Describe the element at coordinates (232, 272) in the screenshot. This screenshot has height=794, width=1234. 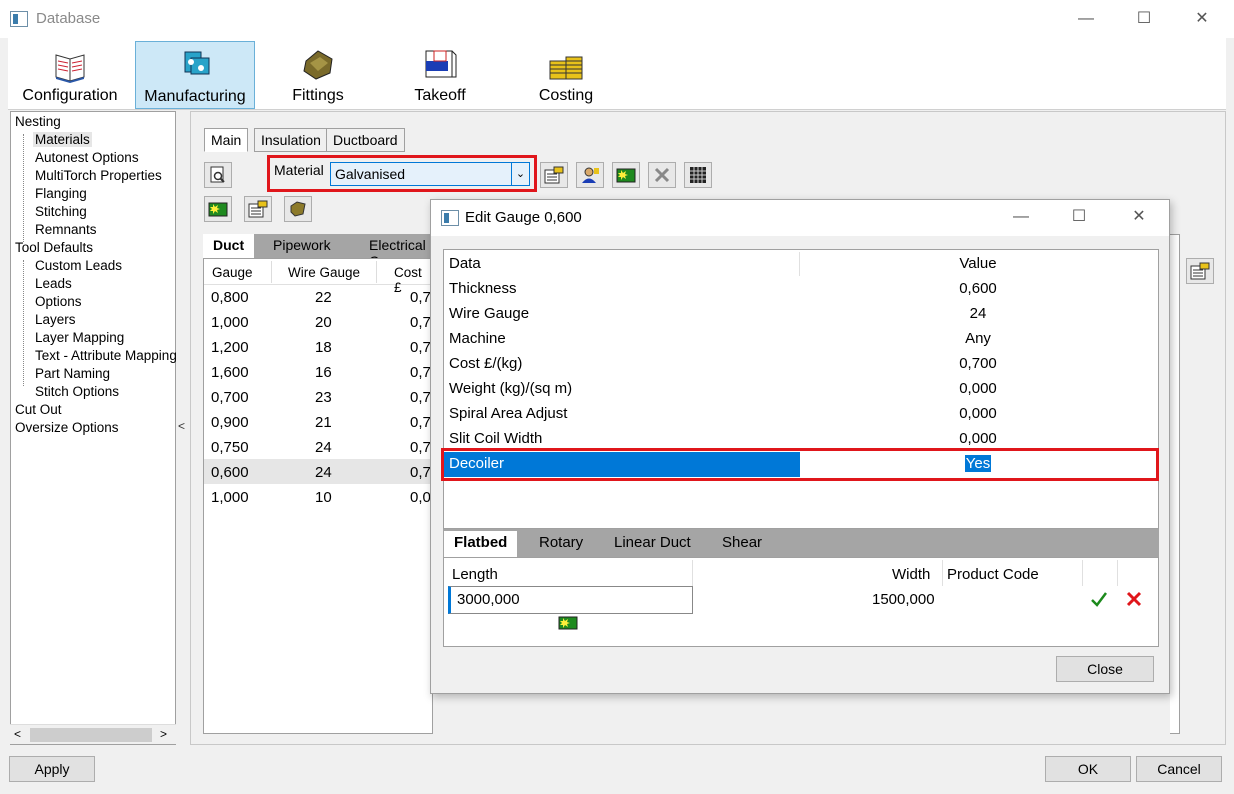
I see `col-gauge: Gauge` at that location.